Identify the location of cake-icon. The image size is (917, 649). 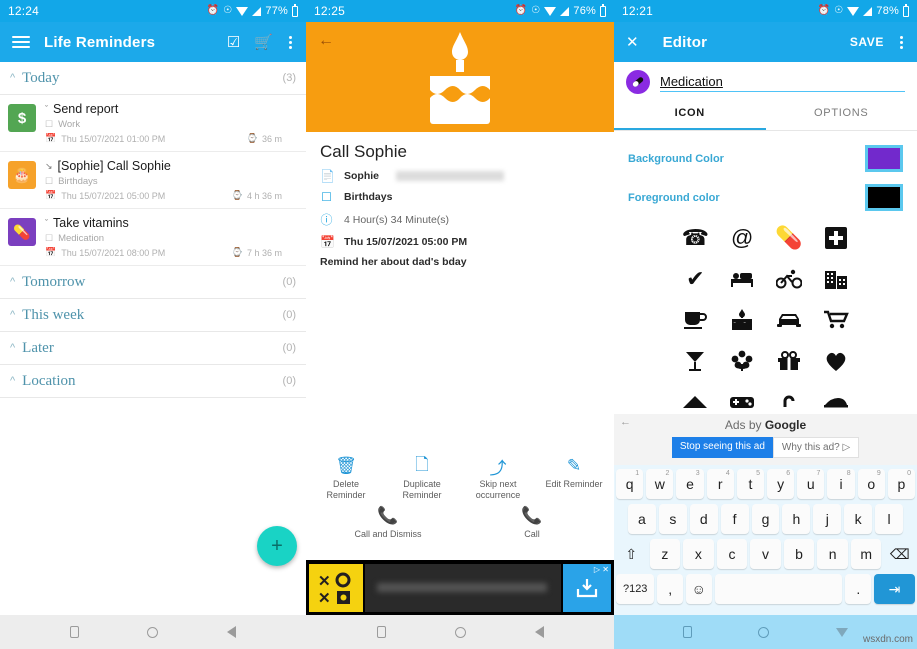
(742, 320).